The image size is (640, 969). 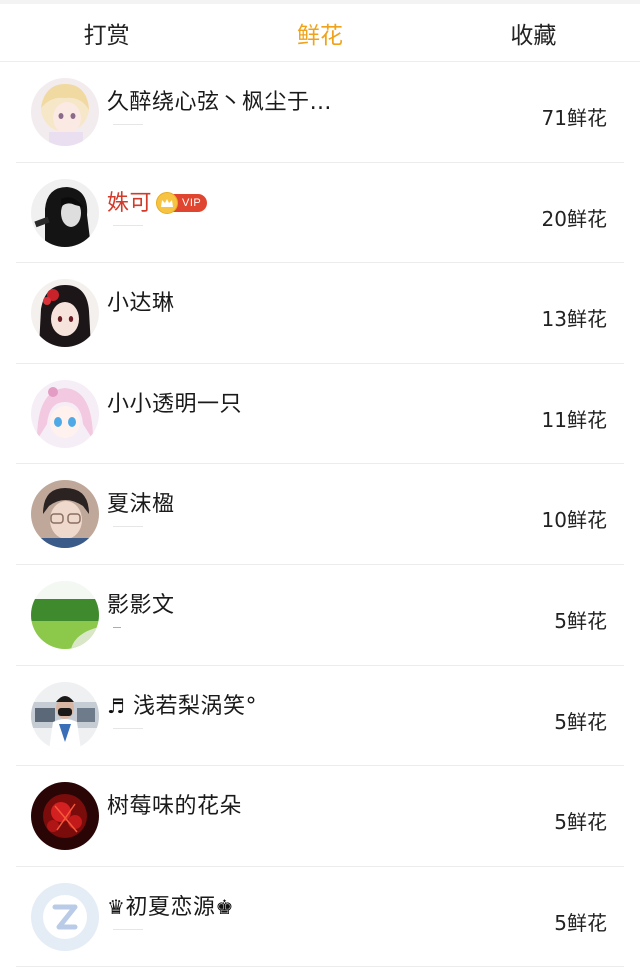 What do you see at coordinates (574, 419) in the screenshot?
I see `flower-count: 11鲜花` at bounding box center [574, 419].